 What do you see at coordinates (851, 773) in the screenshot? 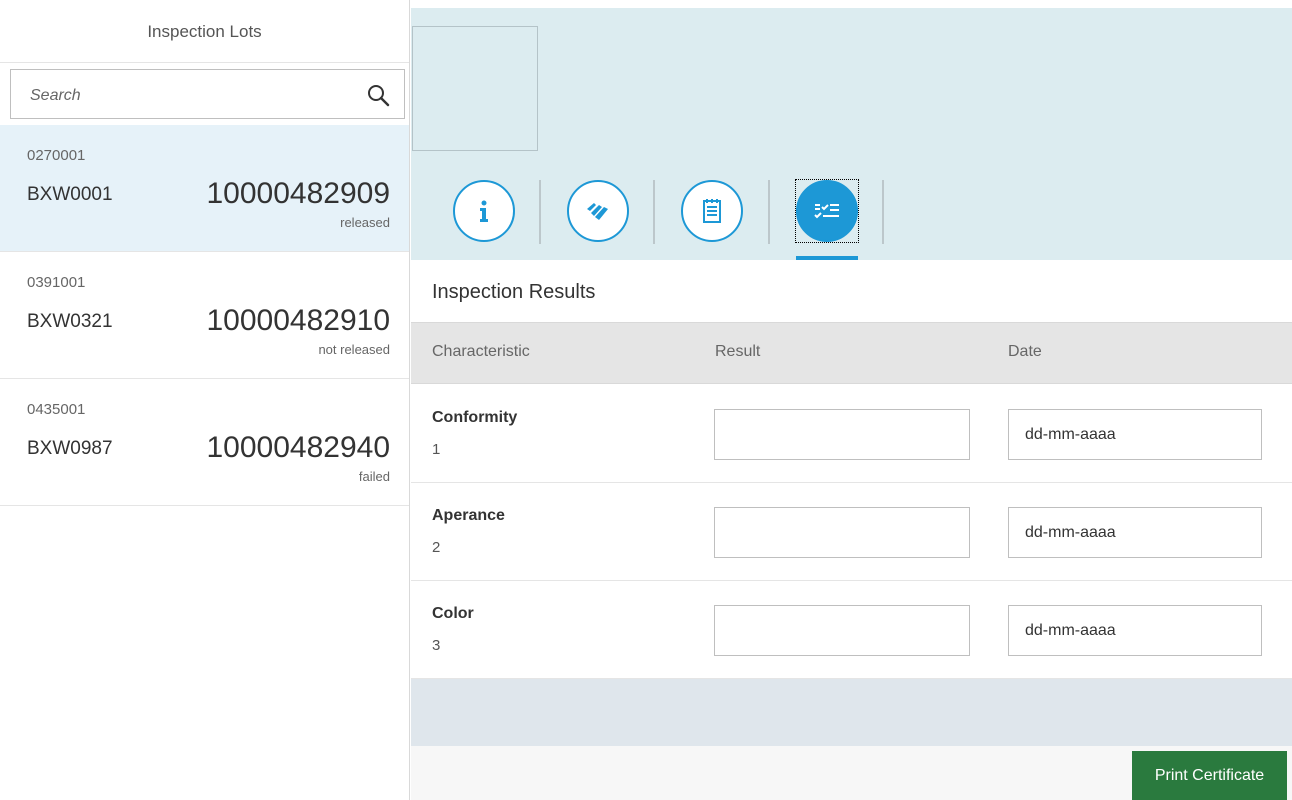
I see `footer-toolbar: Print Certificate` at bounding box center [851, 773].